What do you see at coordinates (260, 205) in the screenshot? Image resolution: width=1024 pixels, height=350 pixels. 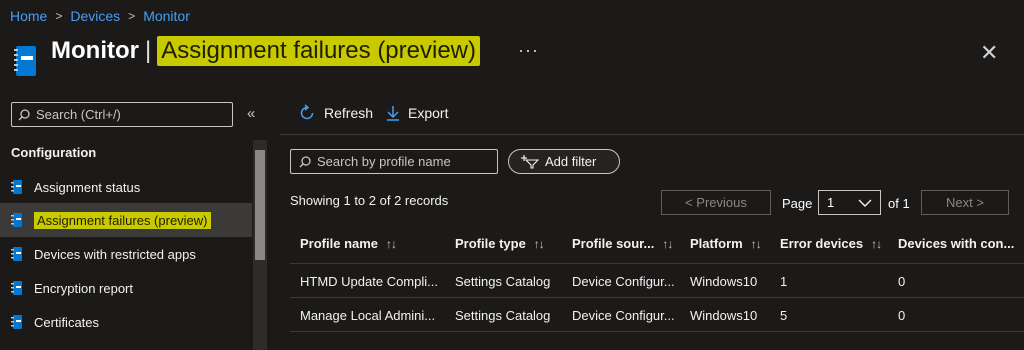 I see `sidebar-scrollbar-thumb` at bounding box center [260, 205].